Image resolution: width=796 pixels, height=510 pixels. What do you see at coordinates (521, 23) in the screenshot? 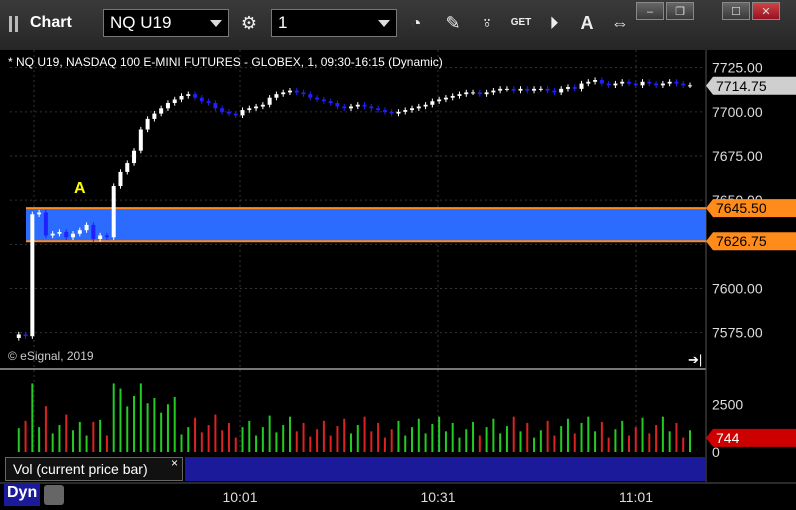
I see `get-icon: GET` at bounding box center [521, 23].